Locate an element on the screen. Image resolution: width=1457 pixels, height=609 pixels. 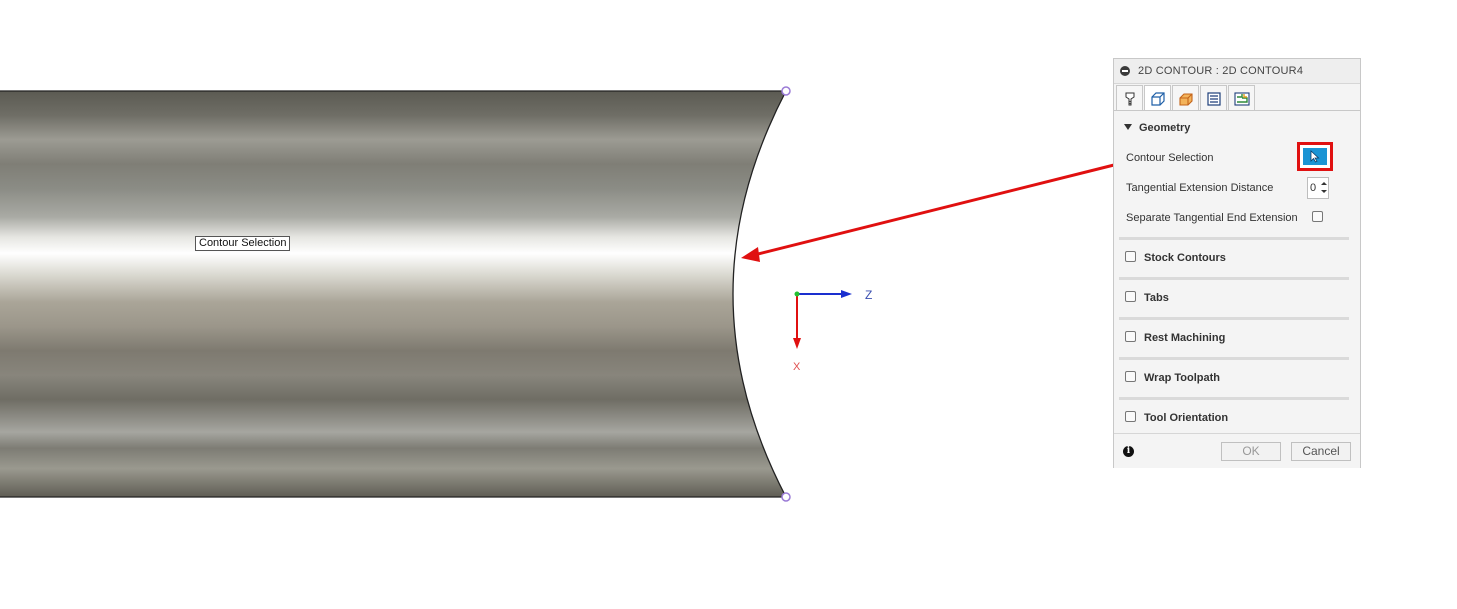
ok-button: OK is located at coordinates (1251, 451).